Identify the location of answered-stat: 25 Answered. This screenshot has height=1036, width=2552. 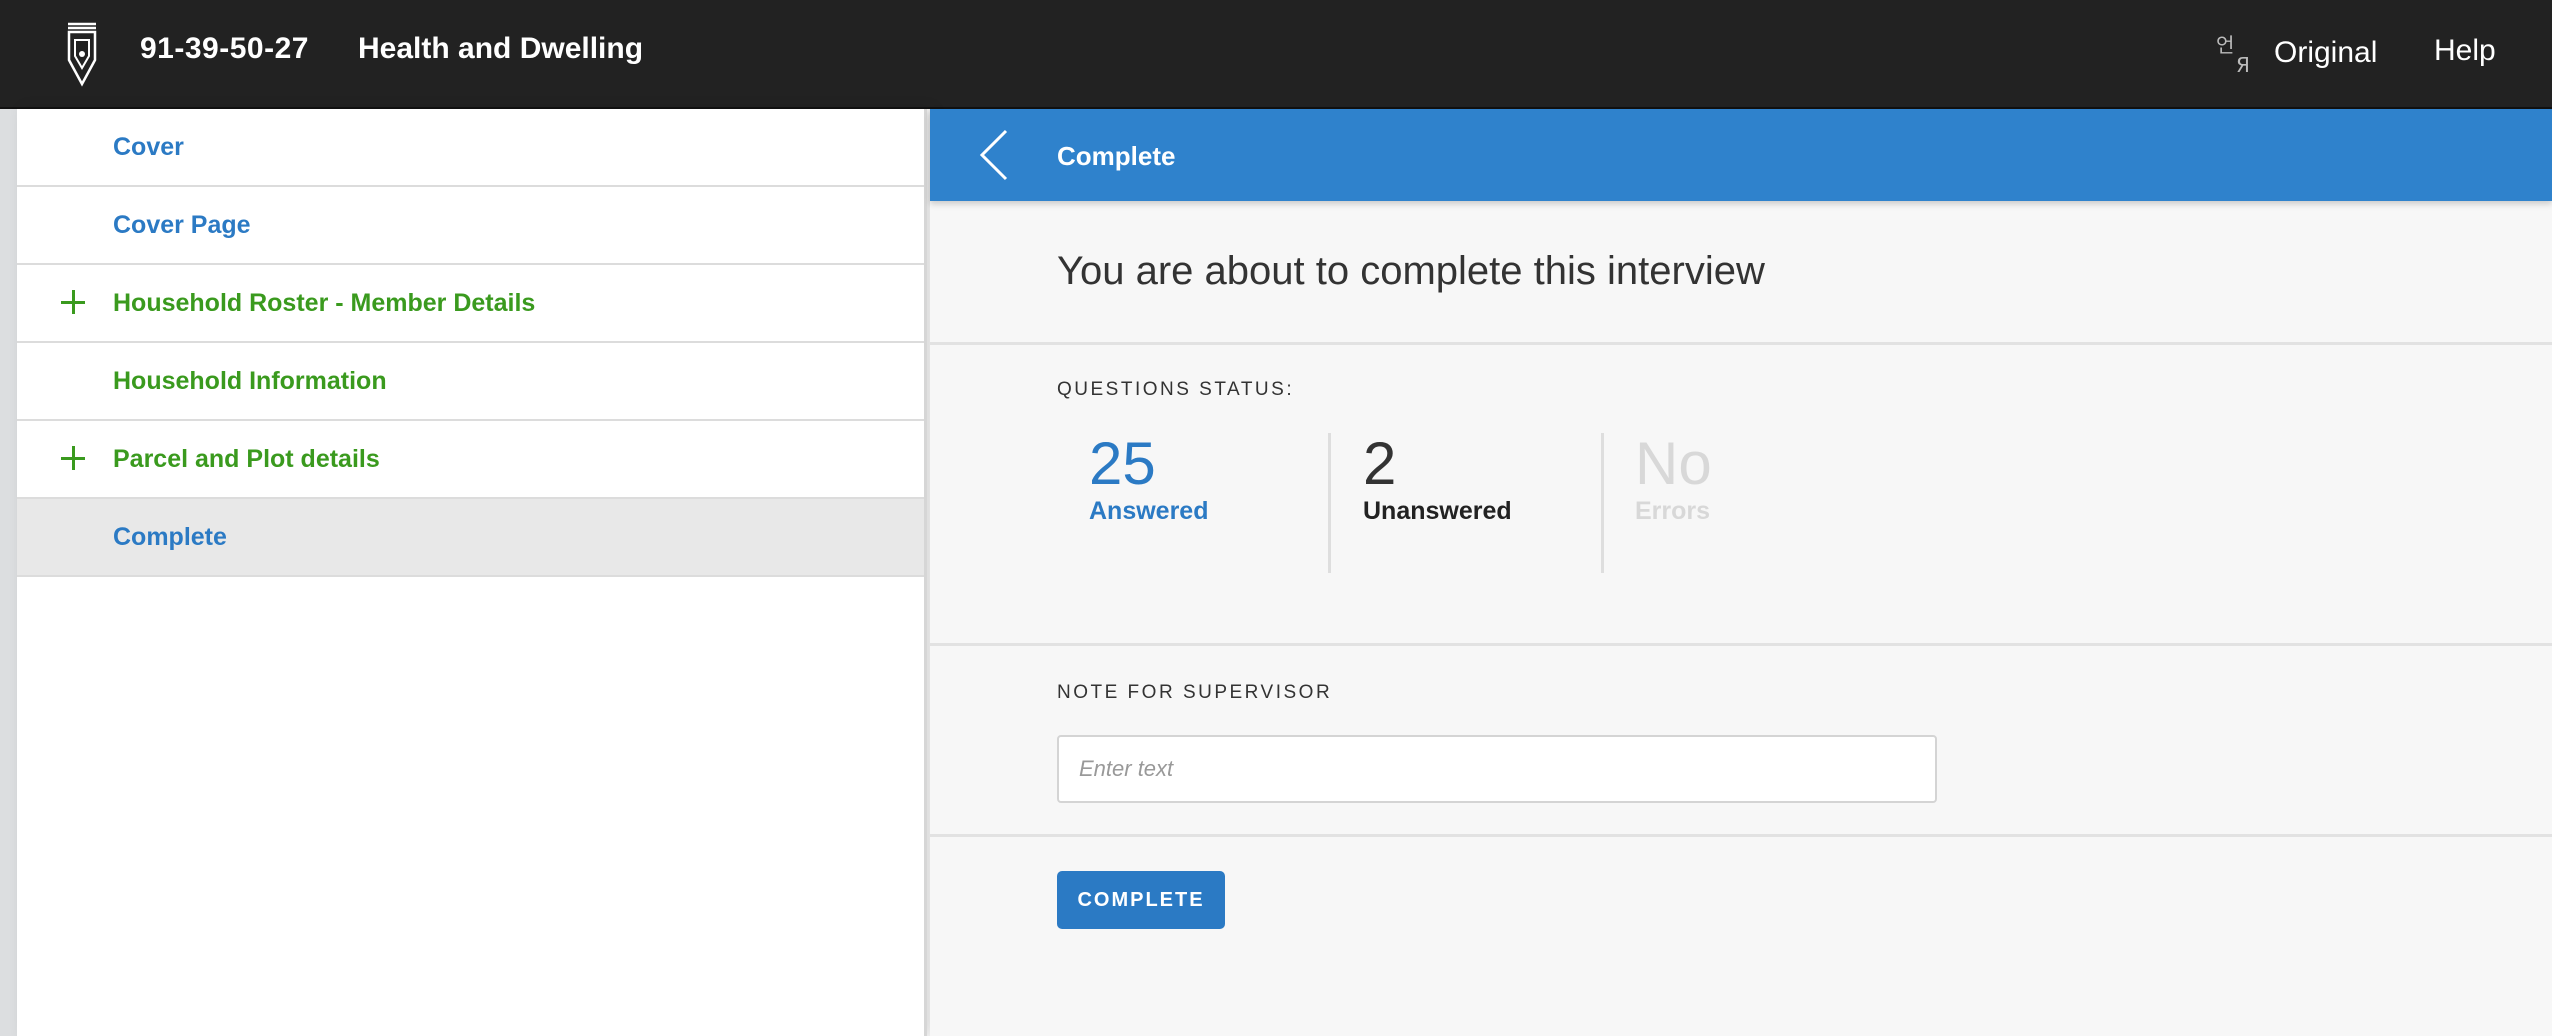
(1148, 503).